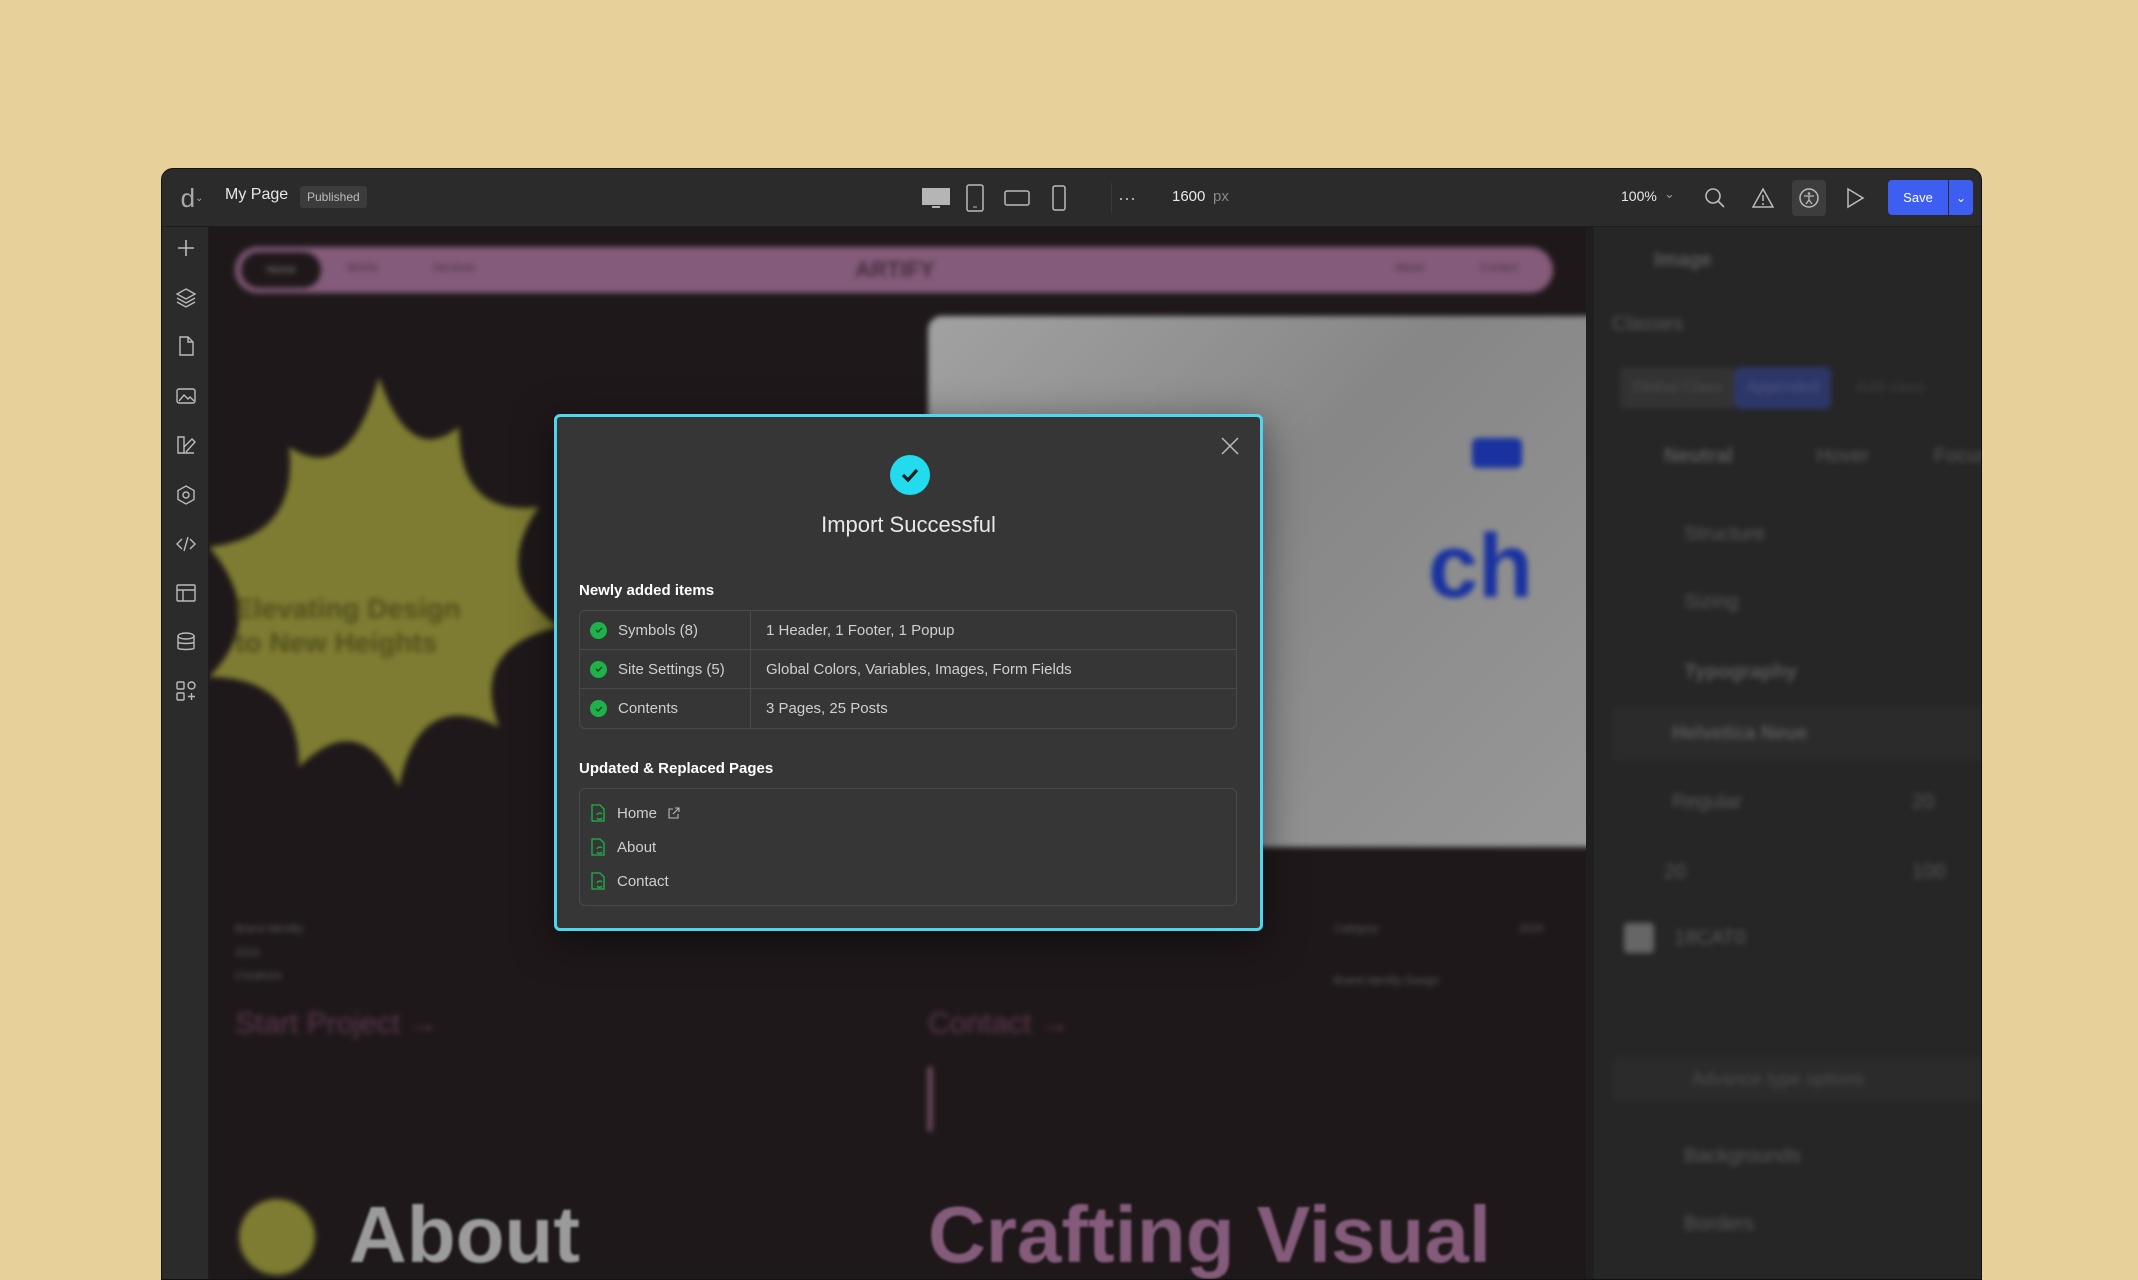  Describe the element at coordinates (1127, 198) in the screenshot. I see `more-icon: ···` at that location.